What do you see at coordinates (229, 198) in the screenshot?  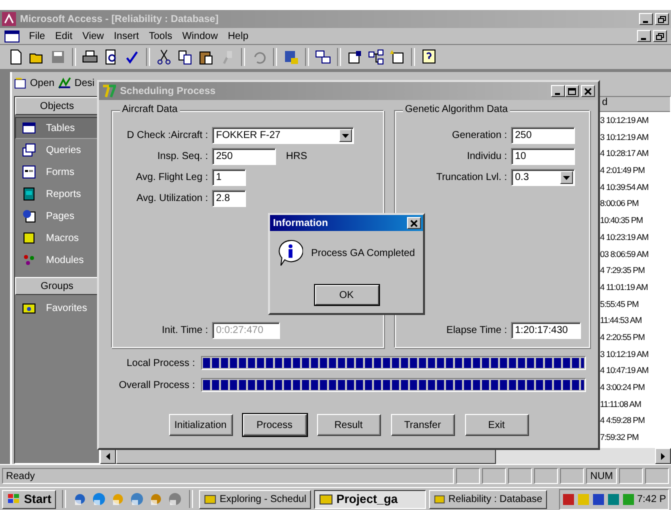 I see `input-field: 2.8` at bounding box center [229, 198].